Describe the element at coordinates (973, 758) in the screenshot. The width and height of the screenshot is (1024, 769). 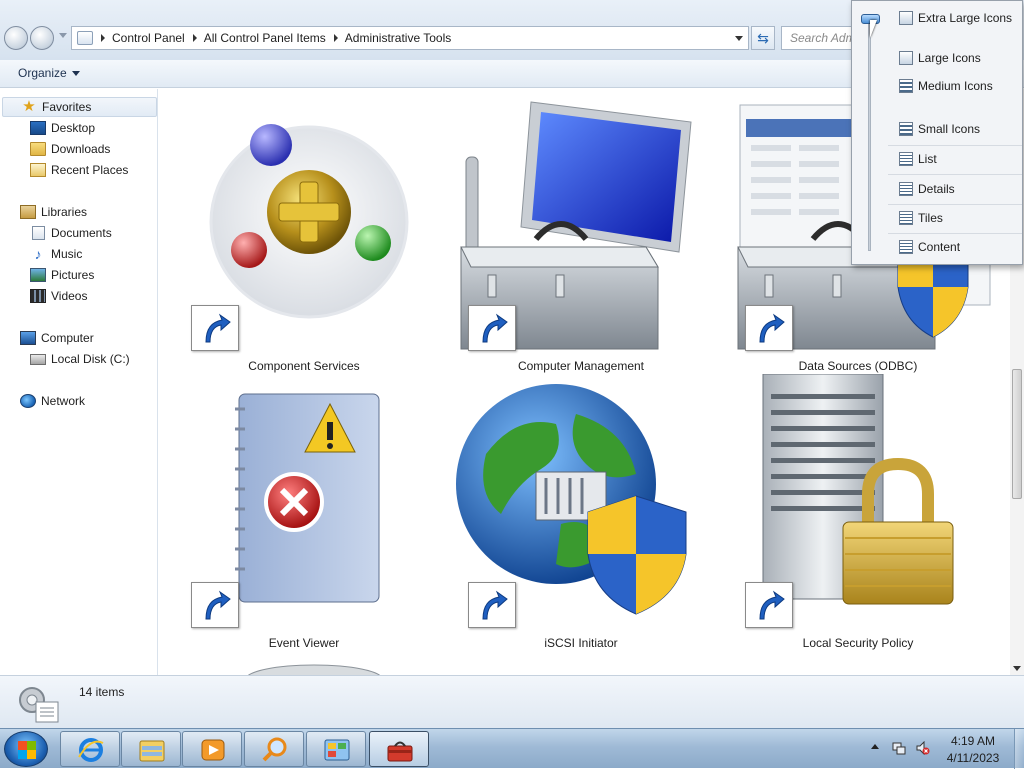
I see `clock-date: 4/11/2023` at that location.